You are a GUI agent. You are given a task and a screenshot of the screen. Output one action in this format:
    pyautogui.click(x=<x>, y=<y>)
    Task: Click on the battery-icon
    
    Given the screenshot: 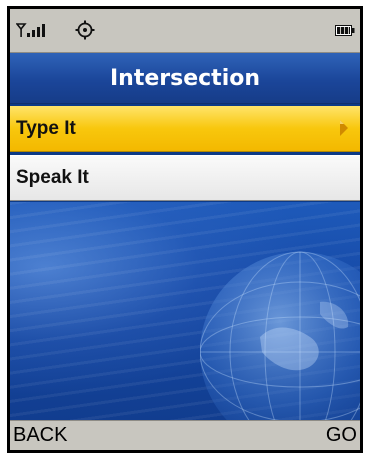 What is the action you would take?
    pyautogui.click(x=345, y=30)
    